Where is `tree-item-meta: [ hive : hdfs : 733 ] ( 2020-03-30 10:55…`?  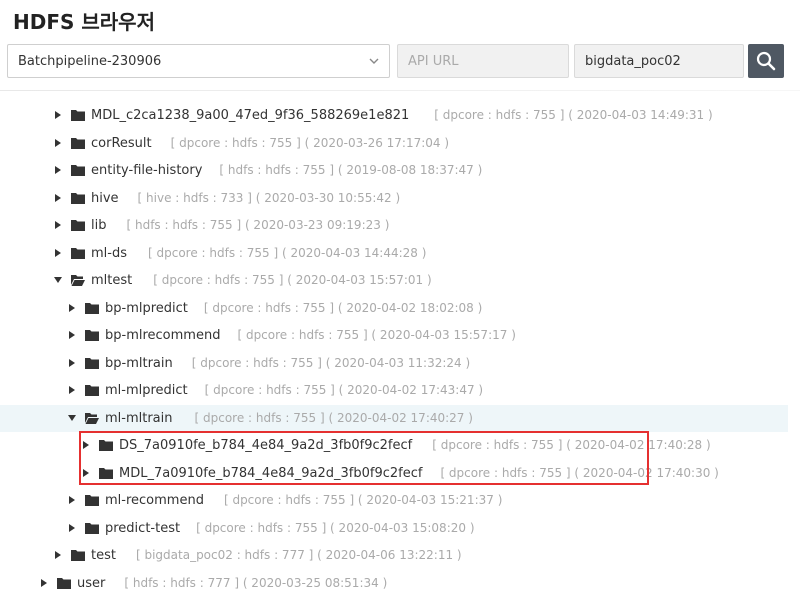
tree-item-meta: [ hive : hdfs : 733 ] ( 2020-03-30 10:55… is located at coordinates (269, 198).